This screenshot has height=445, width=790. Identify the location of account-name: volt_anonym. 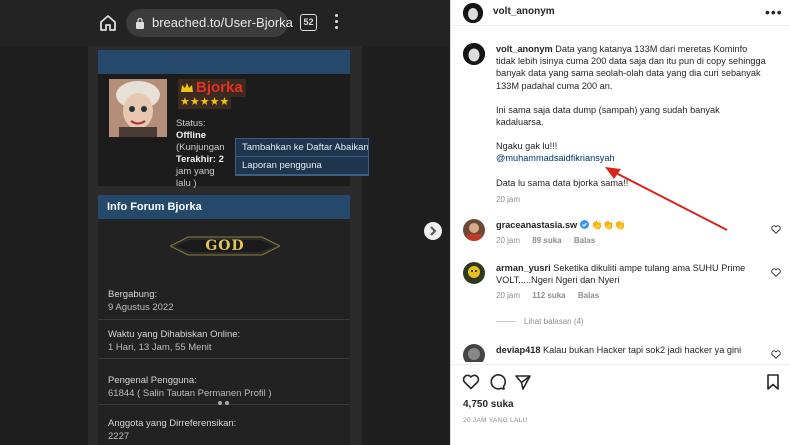
(524, 11).